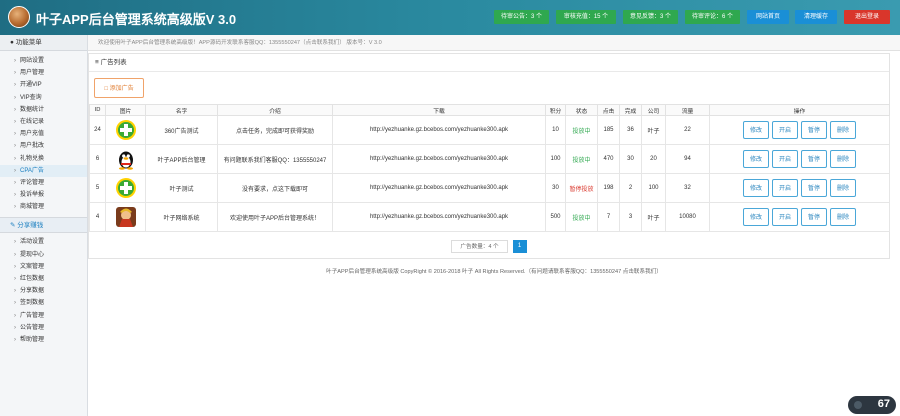 The height and width of the screenshot is (416, 900). Describe the element at coordinates (43, 255) in the screenshot. I see `sidebar-item: 提现中心` at that location.